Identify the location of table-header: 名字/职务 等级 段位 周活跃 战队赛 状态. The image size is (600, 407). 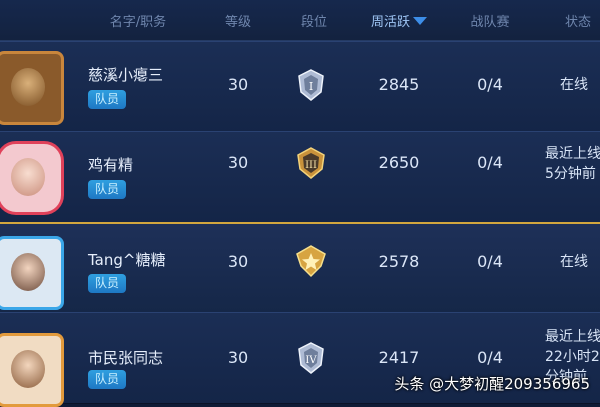
(300, 20).